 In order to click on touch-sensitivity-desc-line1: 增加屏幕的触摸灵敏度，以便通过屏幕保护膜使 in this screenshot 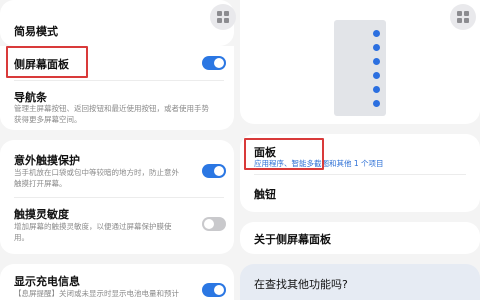, I will do `click(93, 226)`.